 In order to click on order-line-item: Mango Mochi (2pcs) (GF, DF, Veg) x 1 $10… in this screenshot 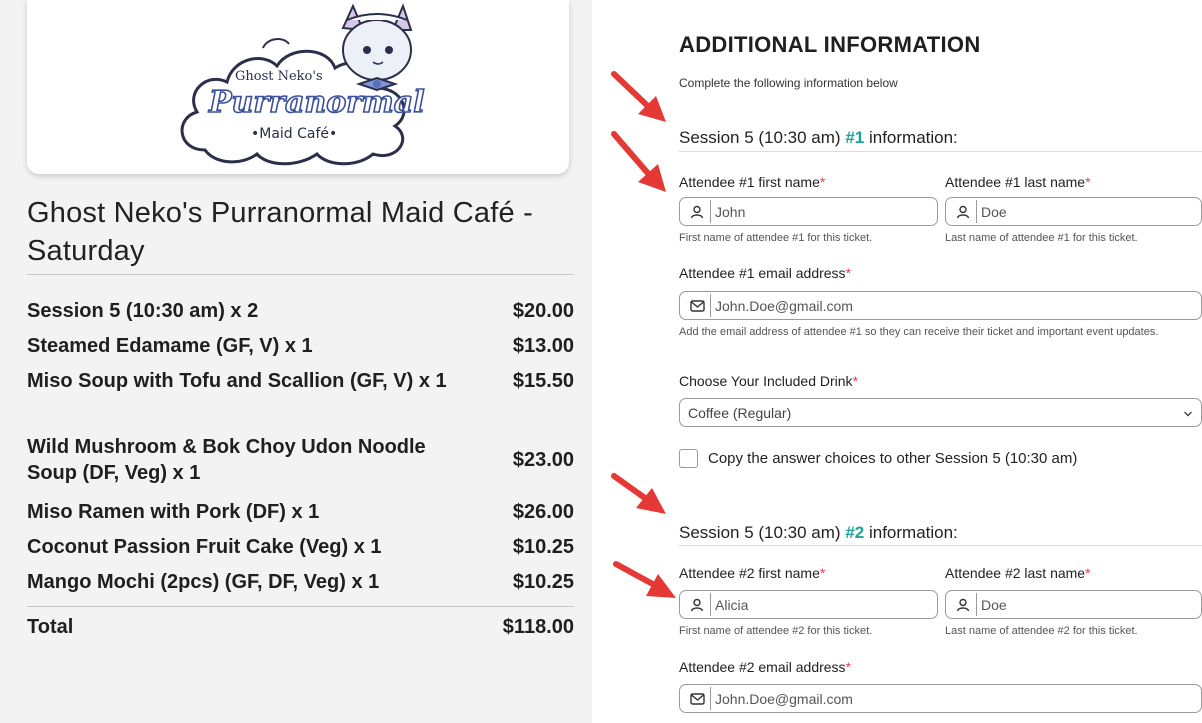, I will do `click(300, 582)`.